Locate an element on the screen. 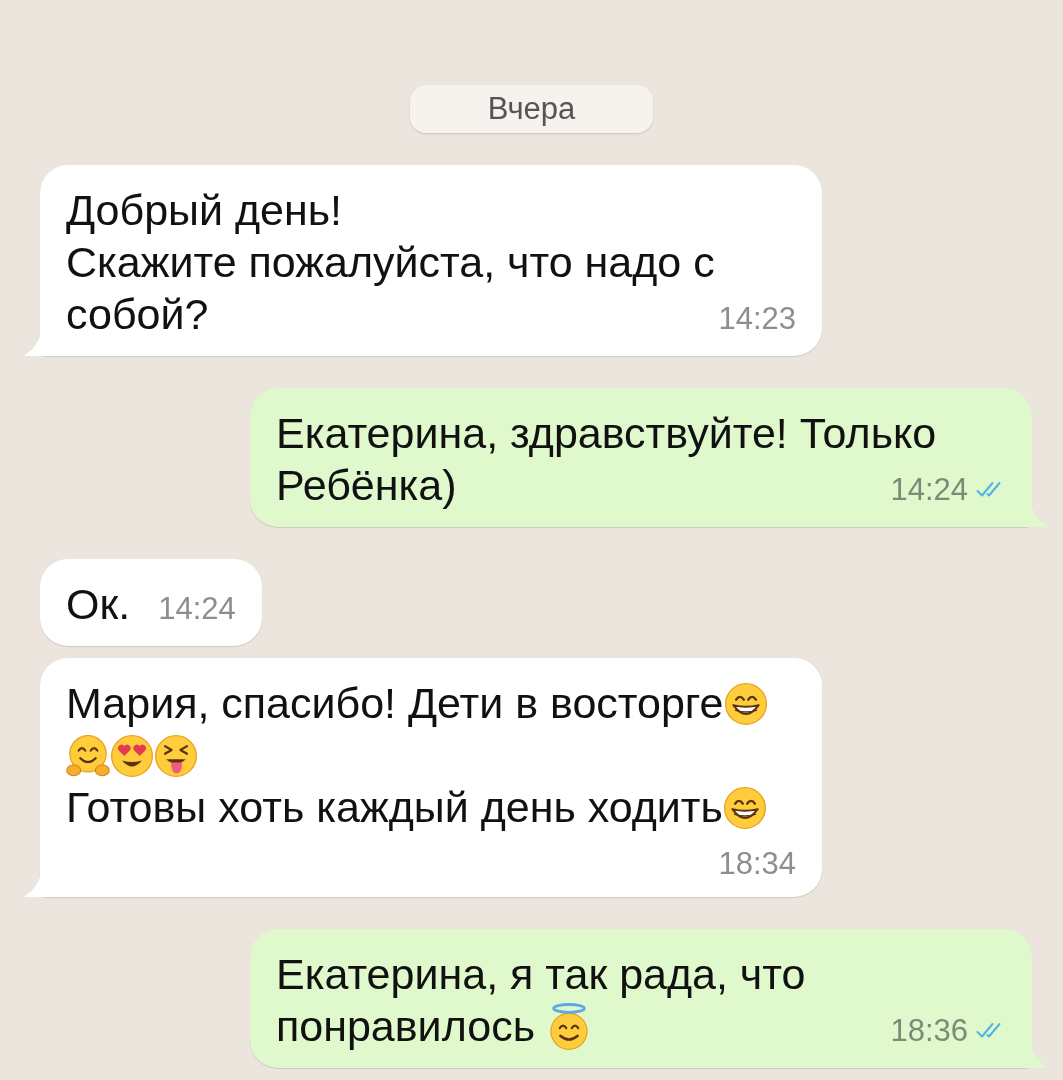 Image resolution: width=1063 pixels, height=1080 pixels. message-time: 18:36 is located at coordinates (929, 1031).